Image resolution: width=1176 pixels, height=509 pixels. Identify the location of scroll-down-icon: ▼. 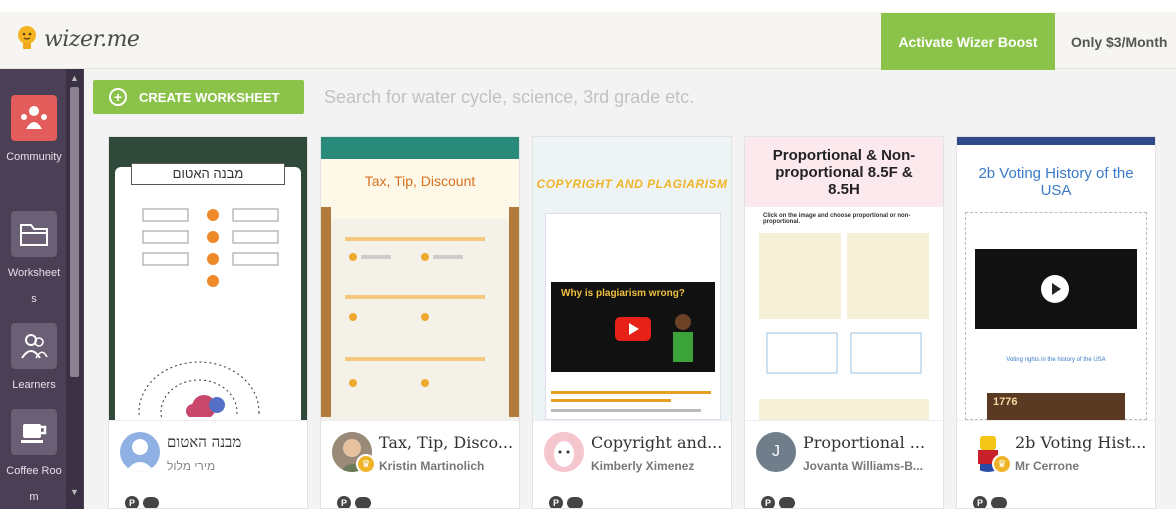
(74, 492).